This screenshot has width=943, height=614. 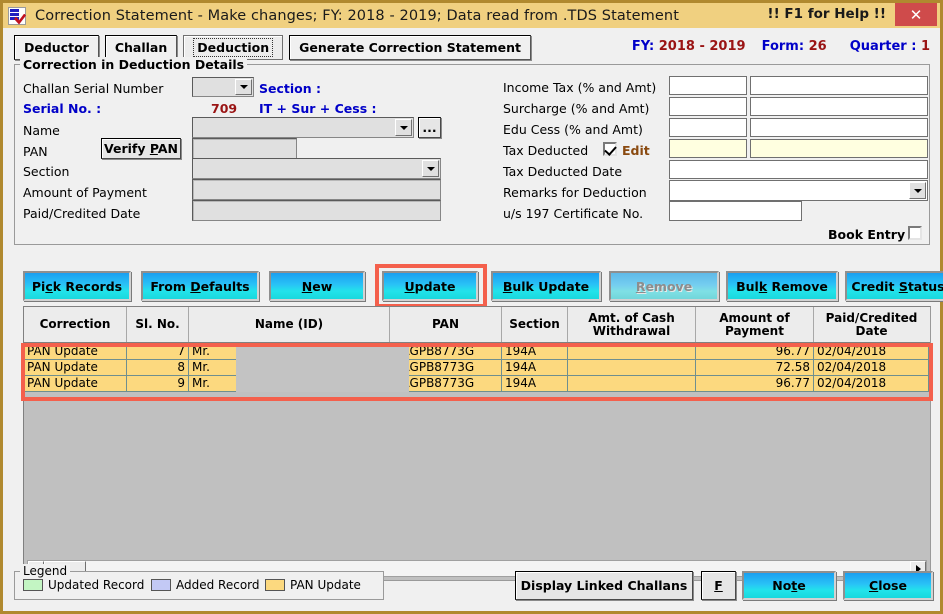 I want to click on redacted-name-overlay, so click(x=322, y=368).